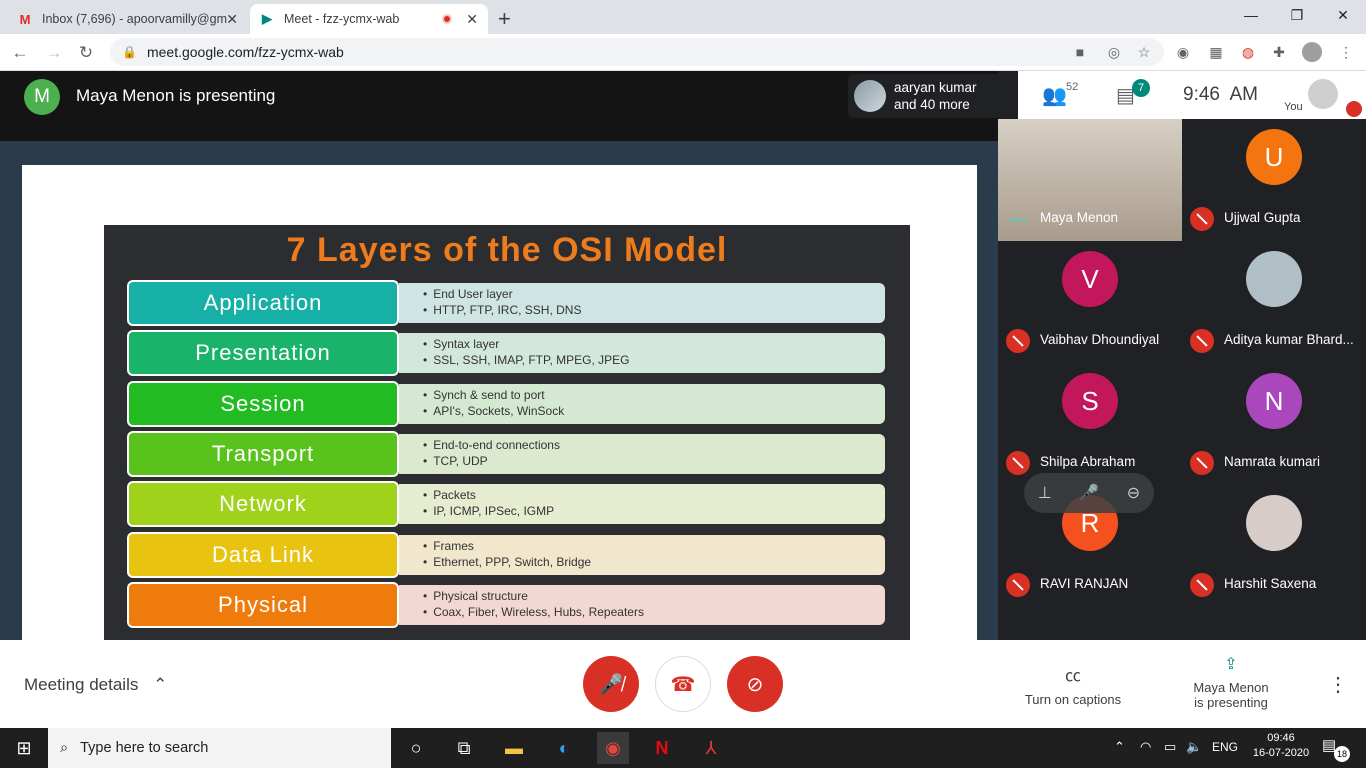 This screenshot has width=1366, height=768. I want to click on remove-icon: ⊖, so click(1133, 493).